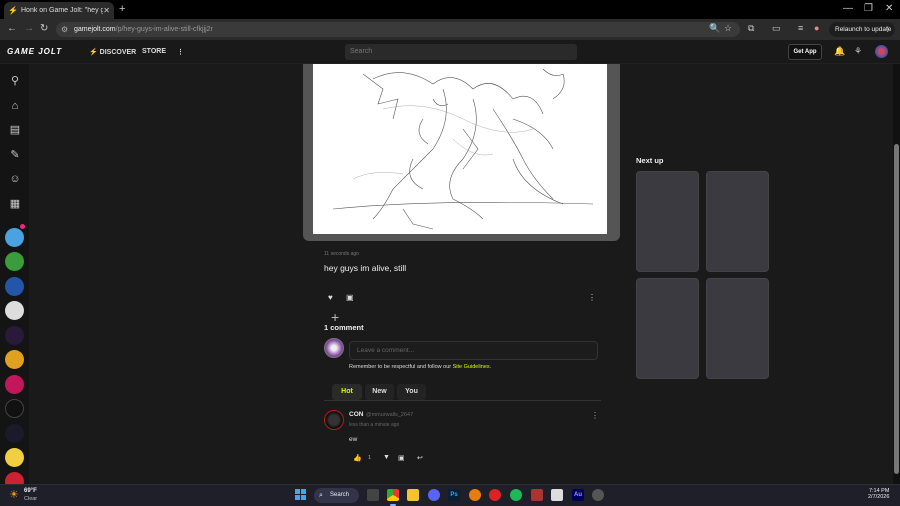 The width and height of the screenshot is (900, 506). What do you see at coordinates (896, 309) in the screenshot?
I see `scrollbar-thumb` at bounding box center [896, 309].